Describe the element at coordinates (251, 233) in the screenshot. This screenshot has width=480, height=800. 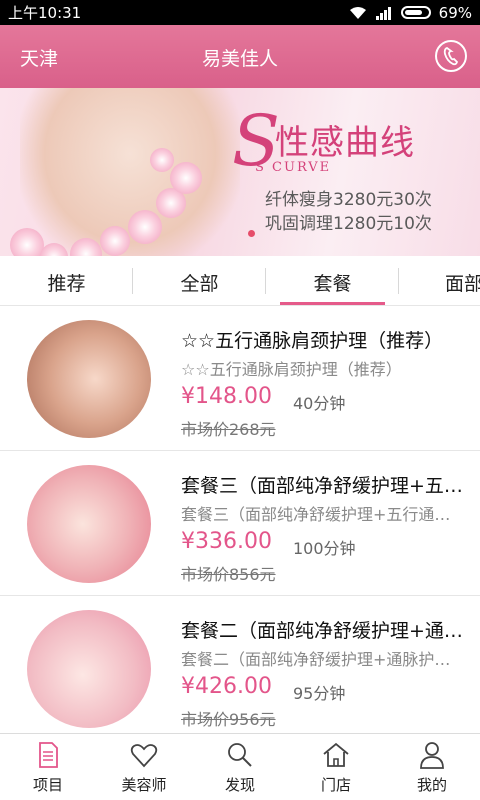
I see `carousel-indicator` at that location.